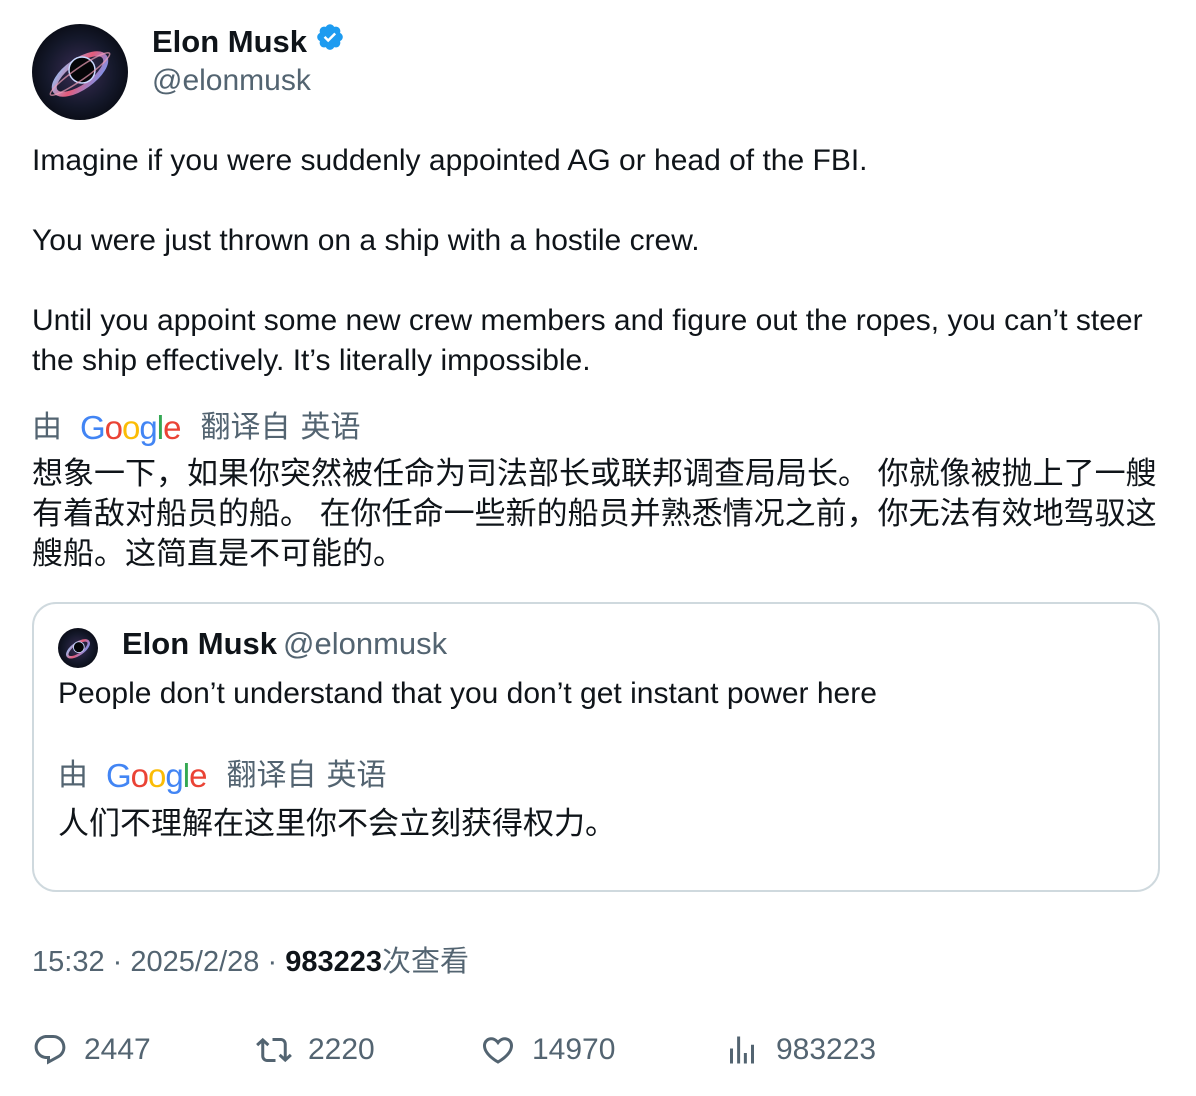 The width and height of the screenshot is (1196, 1096). What do you see at coordinates (196, 428) in the screenshot?
I see `translation-label: 由 Google 翻译自 英语` at bounding box center [196, 428].